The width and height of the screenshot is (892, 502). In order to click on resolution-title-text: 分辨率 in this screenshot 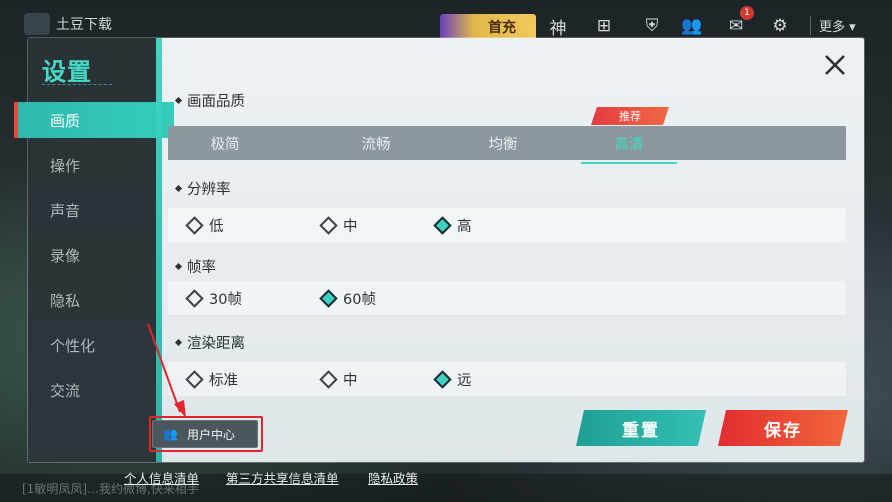, I will do `click(209, 190)`.